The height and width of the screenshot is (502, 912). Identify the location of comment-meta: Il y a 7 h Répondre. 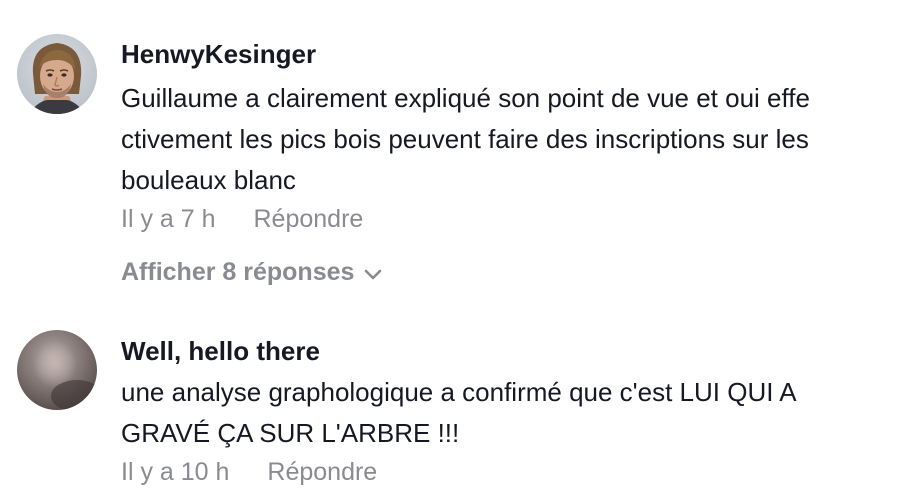
(510, 219).